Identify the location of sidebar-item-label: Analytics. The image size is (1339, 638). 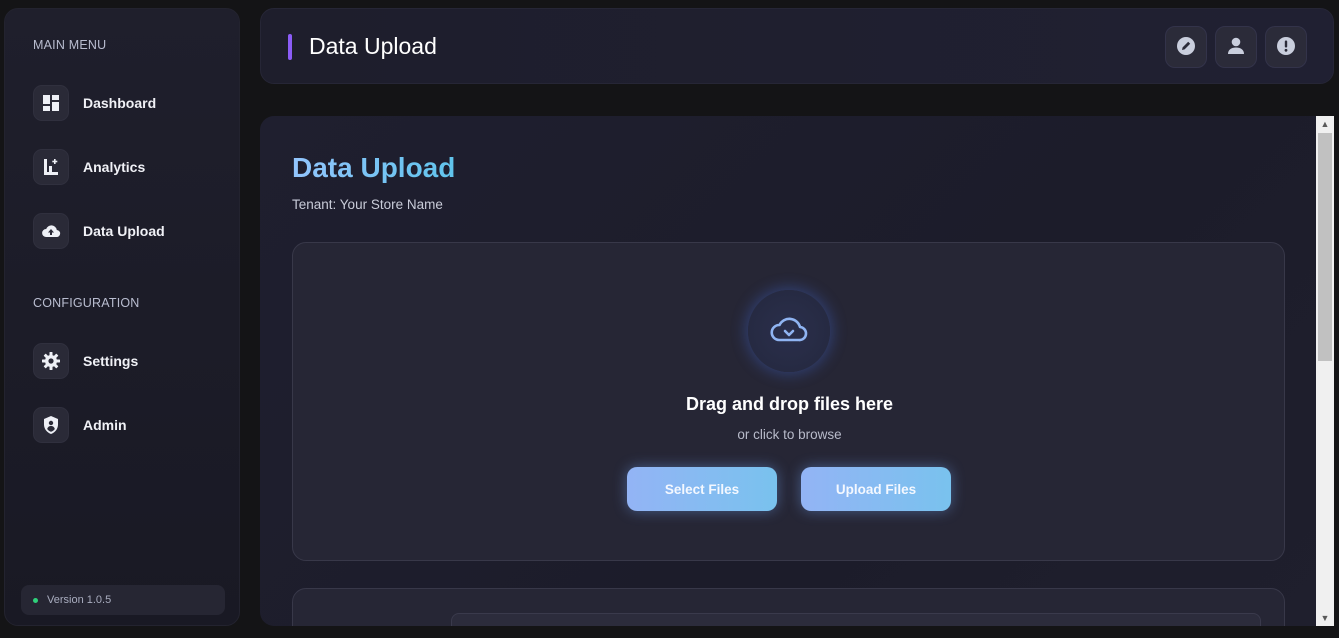
(114, 167).